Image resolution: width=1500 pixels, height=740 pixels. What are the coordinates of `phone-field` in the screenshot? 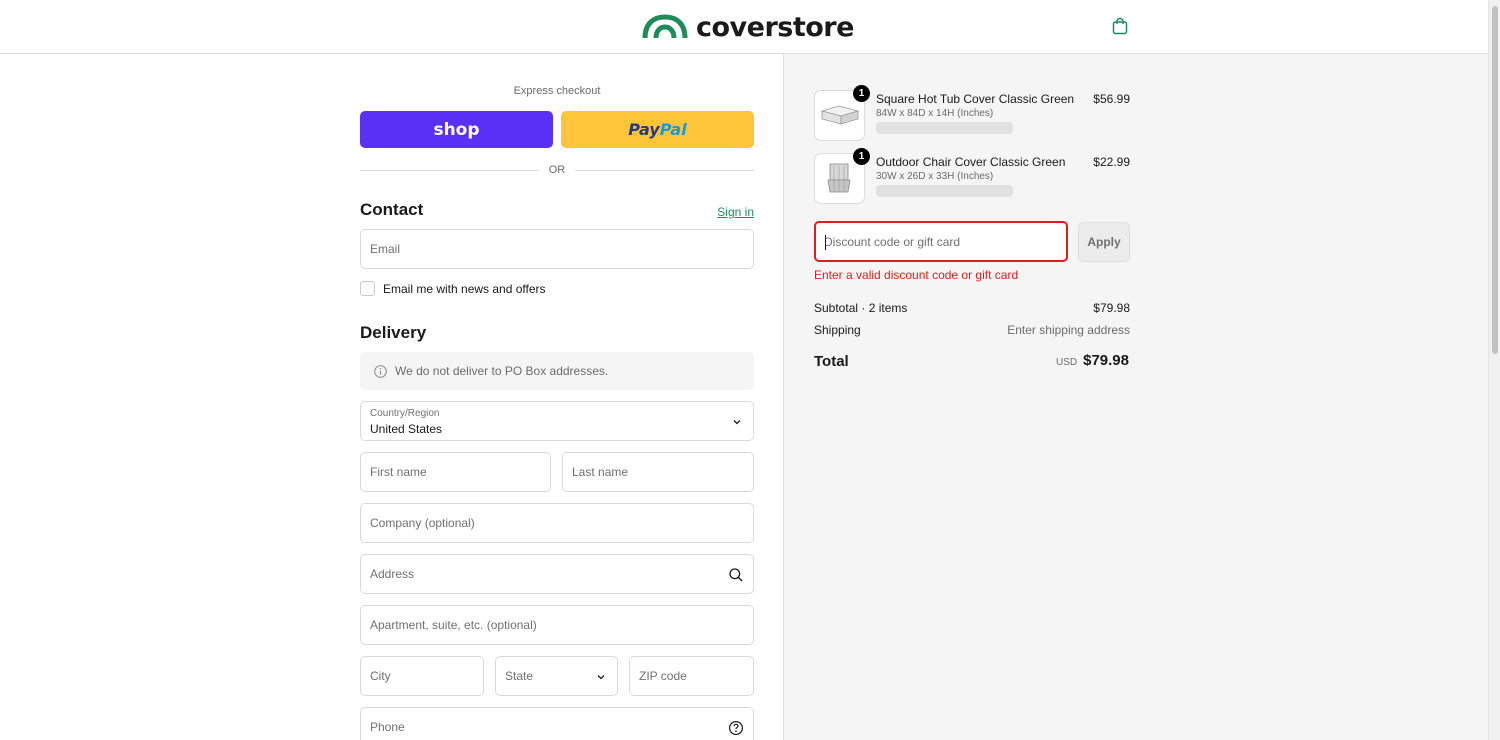 It's located at (557, 723).